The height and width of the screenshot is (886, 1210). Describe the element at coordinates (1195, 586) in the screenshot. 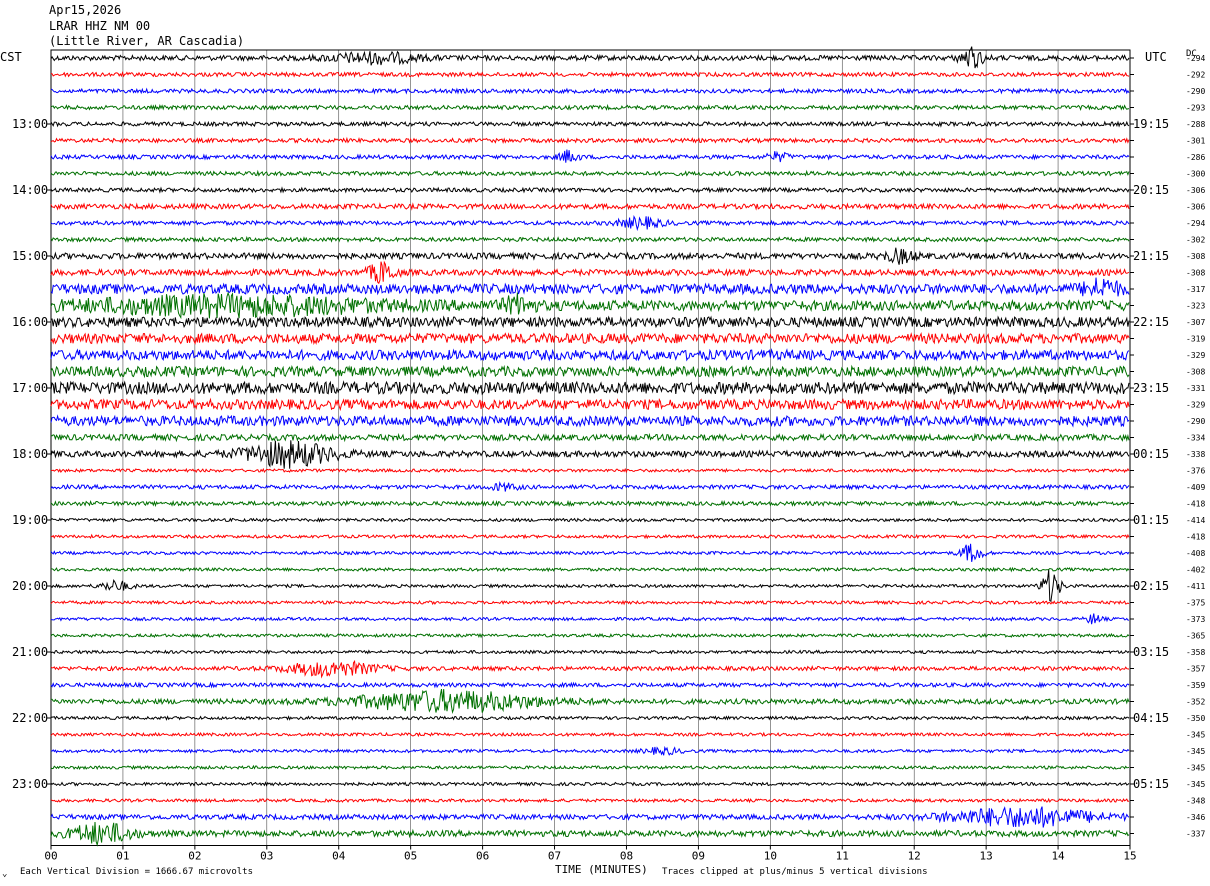

I see `dc-offset-label: -411` at that location.